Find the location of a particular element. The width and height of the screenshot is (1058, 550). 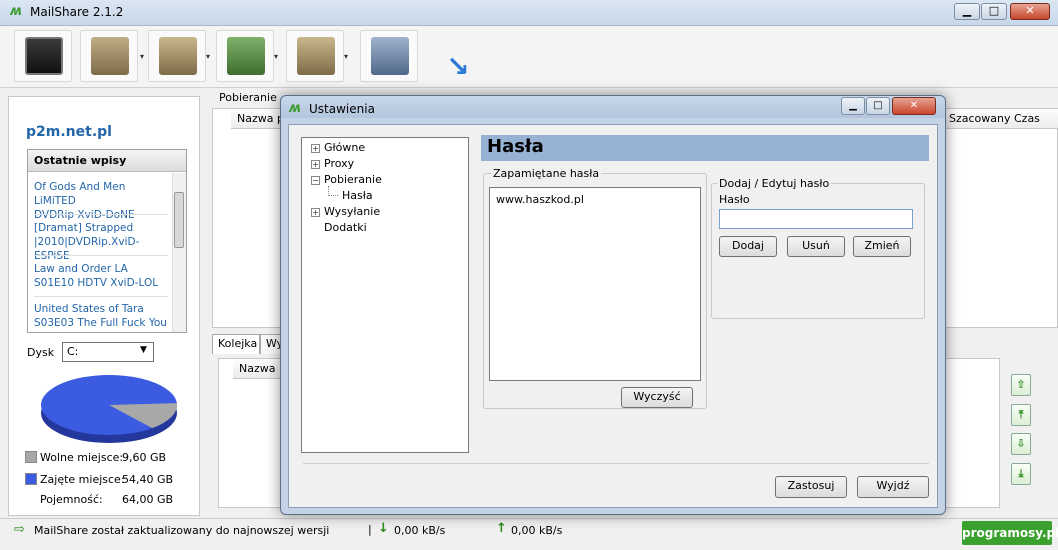

site-name: p2m.net.pl is located at coordinates (69, 132).